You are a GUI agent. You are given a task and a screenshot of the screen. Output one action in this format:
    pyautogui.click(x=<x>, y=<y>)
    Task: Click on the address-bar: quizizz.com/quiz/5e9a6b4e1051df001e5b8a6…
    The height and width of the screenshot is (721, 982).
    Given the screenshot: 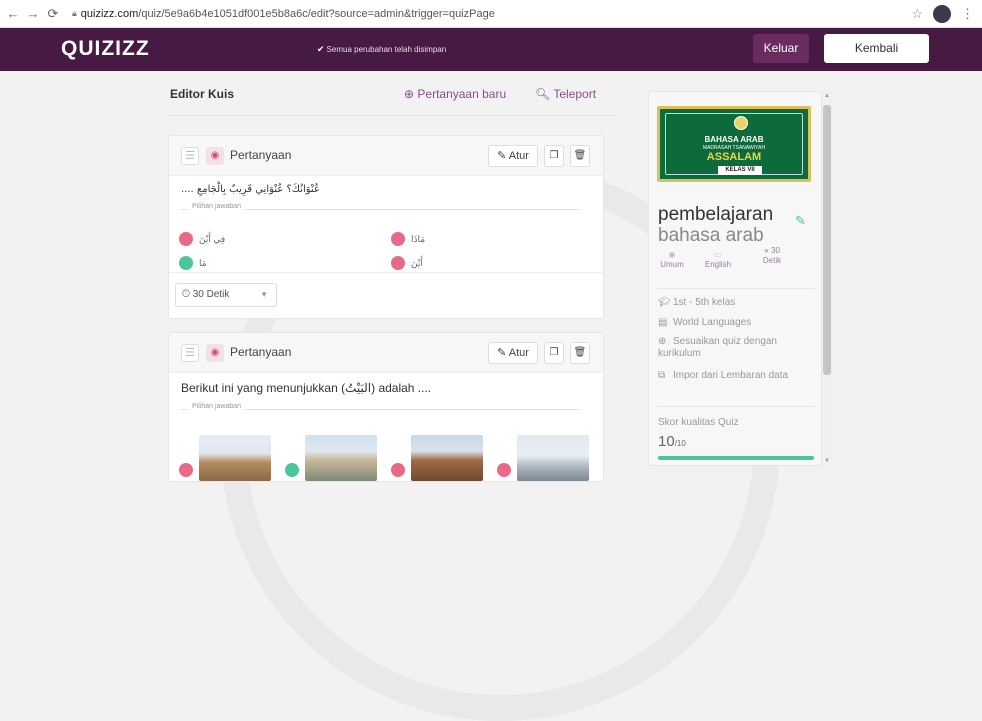 What is the action you would take?
    pyautogui.click(x=288, y=14)
    